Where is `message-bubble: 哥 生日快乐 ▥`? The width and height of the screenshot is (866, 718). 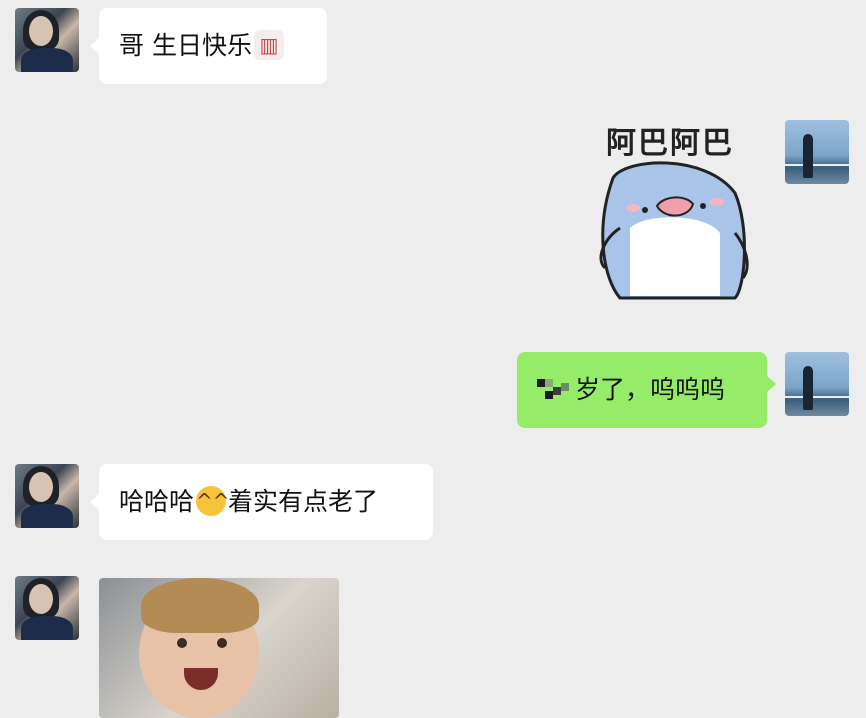
message-bubble: 哥 生日快乐 ▥ is located at coordinates (208, 46).